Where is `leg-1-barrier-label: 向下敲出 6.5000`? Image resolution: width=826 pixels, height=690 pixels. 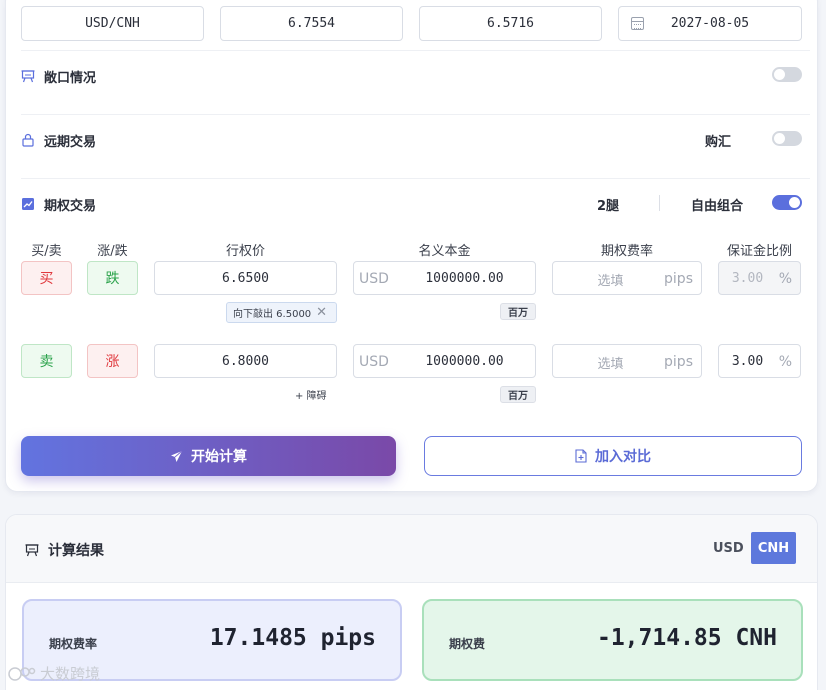
leg-1-barrier-label: 向下敲出 6.5000 is located at coordinates (272, 314).